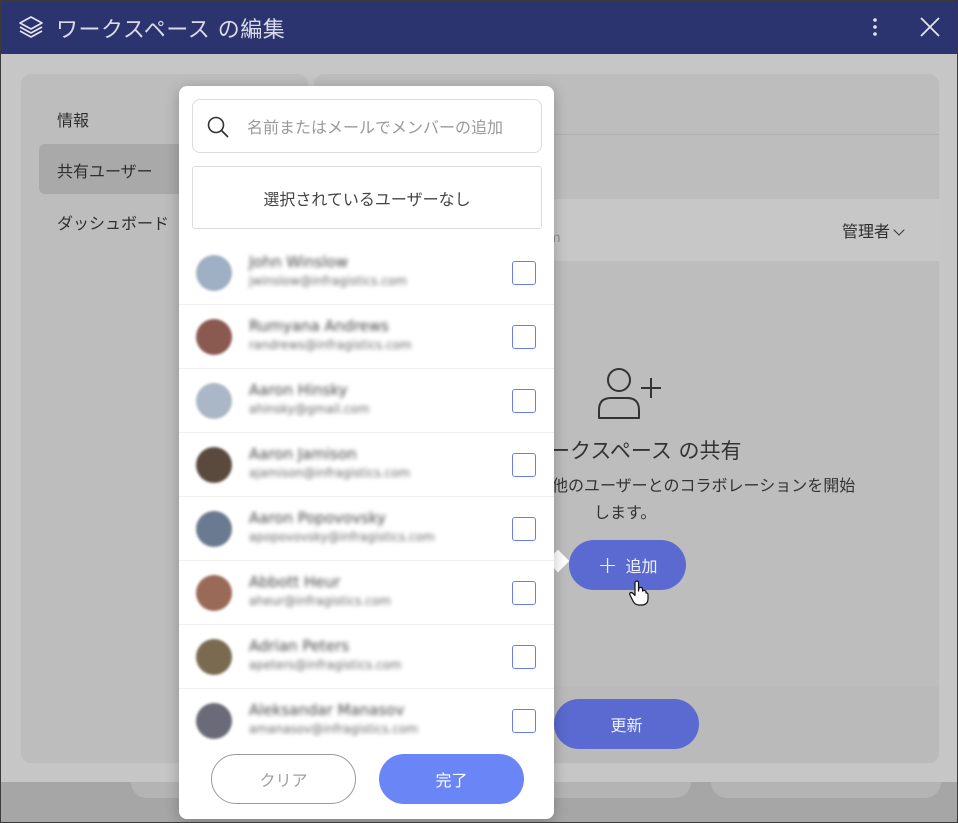  What do you see at coordinates (625, 512) in the screenshot?
I see `empty-state-desc-line2: します。` at bounding box center [625, 512].